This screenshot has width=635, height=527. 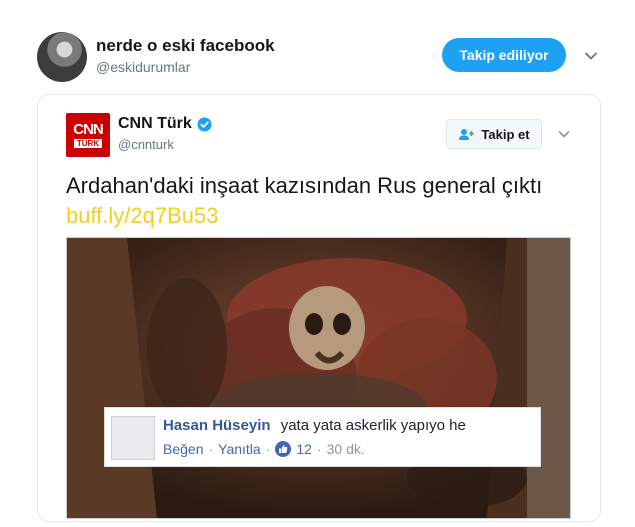 What do you see at coordinates (304, 449) in the screenshot?
I see `like-count: 12` at bounding box center [304, 449].